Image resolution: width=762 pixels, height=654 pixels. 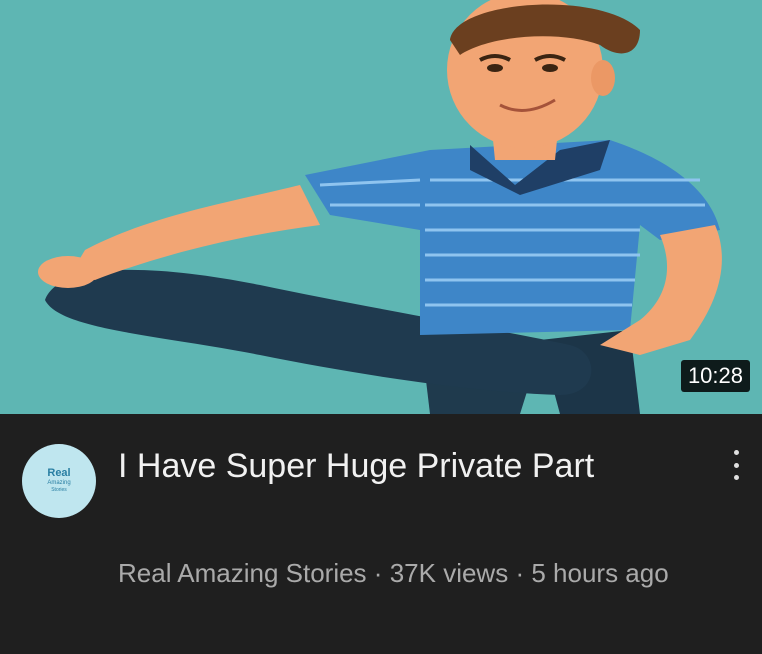 I want to click on video-title: I Have Super Huge Private Part, so click(x=398, y=466).